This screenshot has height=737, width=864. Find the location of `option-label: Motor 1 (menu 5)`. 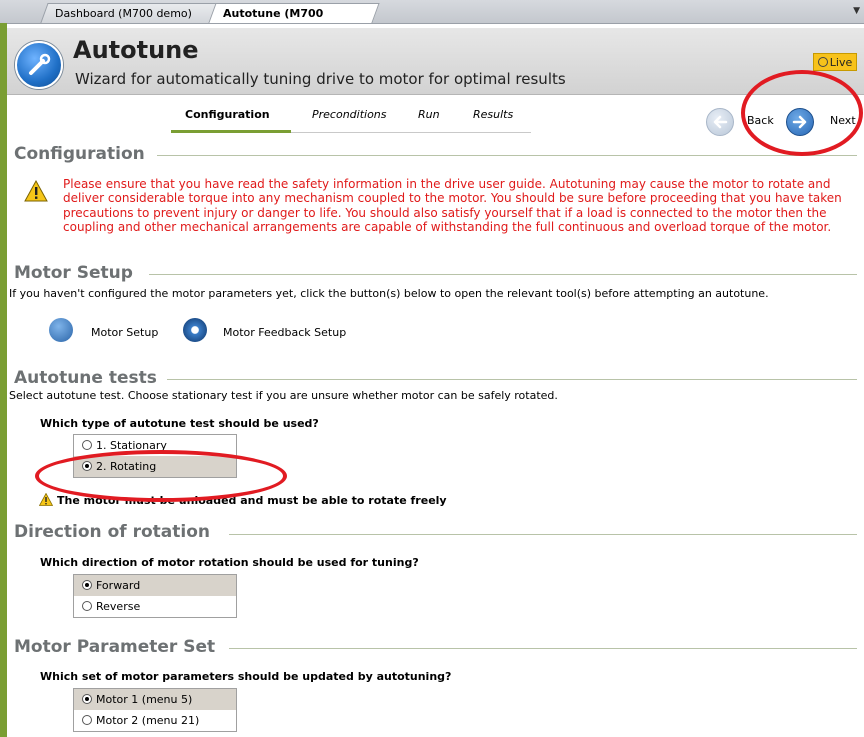

option-label: Motor 1 (menu 5) is located at coordinates (144, 699).